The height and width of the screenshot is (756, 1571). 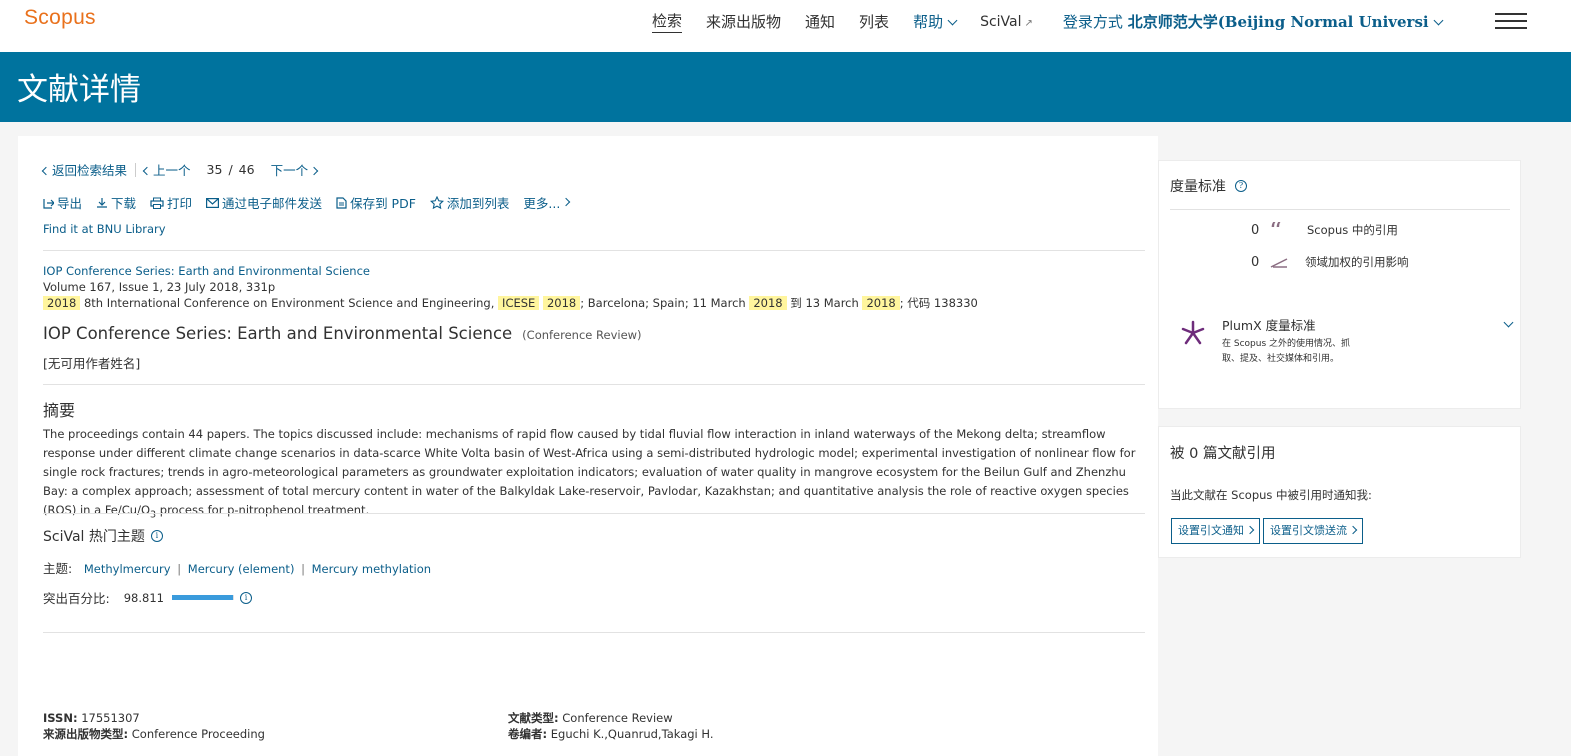 I want to click on plumx-description: 在 Scopus 之外的使用情况、抓取、提及、社交媒体和引用。, so click(x=1286, y=351).